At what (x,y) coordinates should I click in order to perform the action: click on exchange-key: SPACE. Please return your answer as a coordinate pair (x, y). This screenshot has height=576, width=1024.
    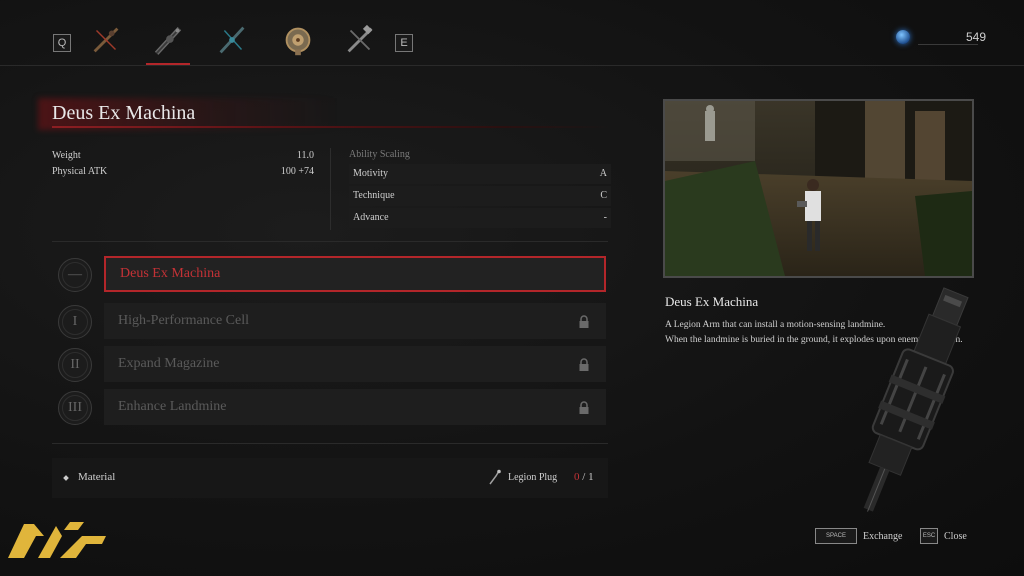
    Looking at the image, I should click on (836, 536).